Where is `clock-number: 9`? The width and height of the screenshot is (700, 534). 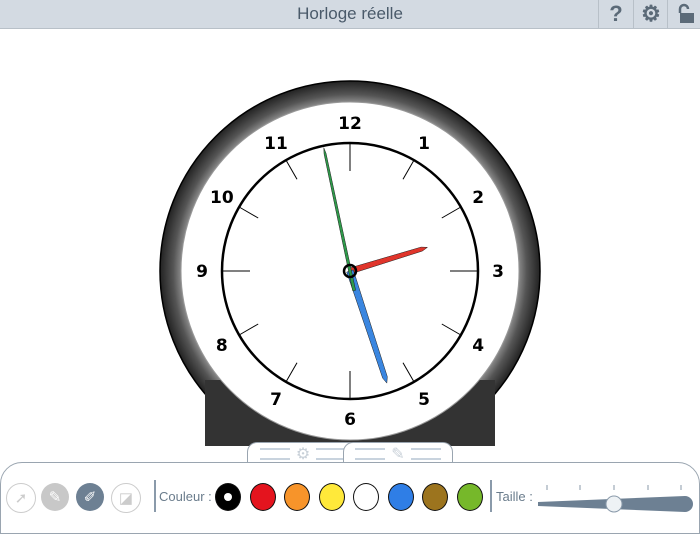
clock-number: 9 is located at coordinates (202, 272).